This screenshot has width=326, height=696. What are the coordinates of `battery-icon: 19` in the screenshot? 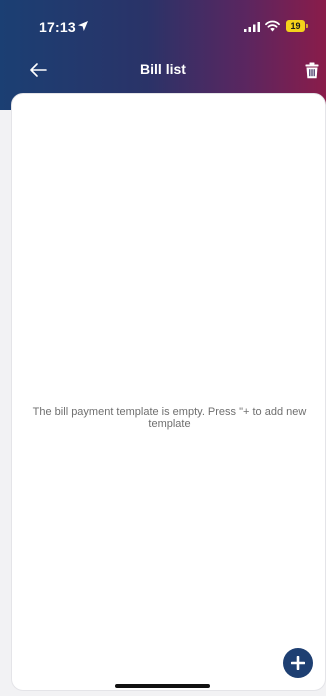 It's located at (297, 26).